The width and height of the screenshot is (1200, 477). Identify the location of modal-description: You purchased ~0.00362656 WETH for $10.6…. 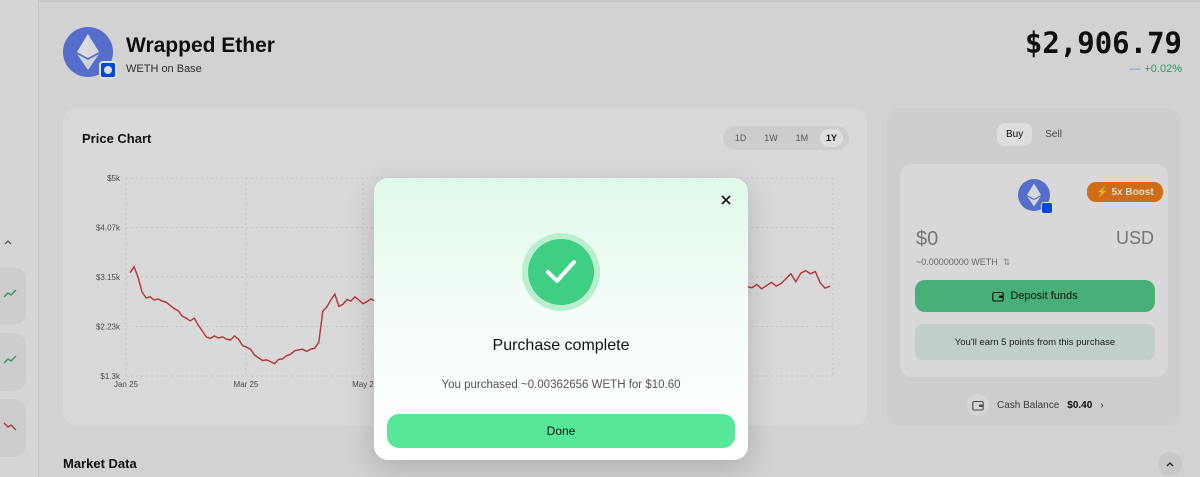
(561, 385).